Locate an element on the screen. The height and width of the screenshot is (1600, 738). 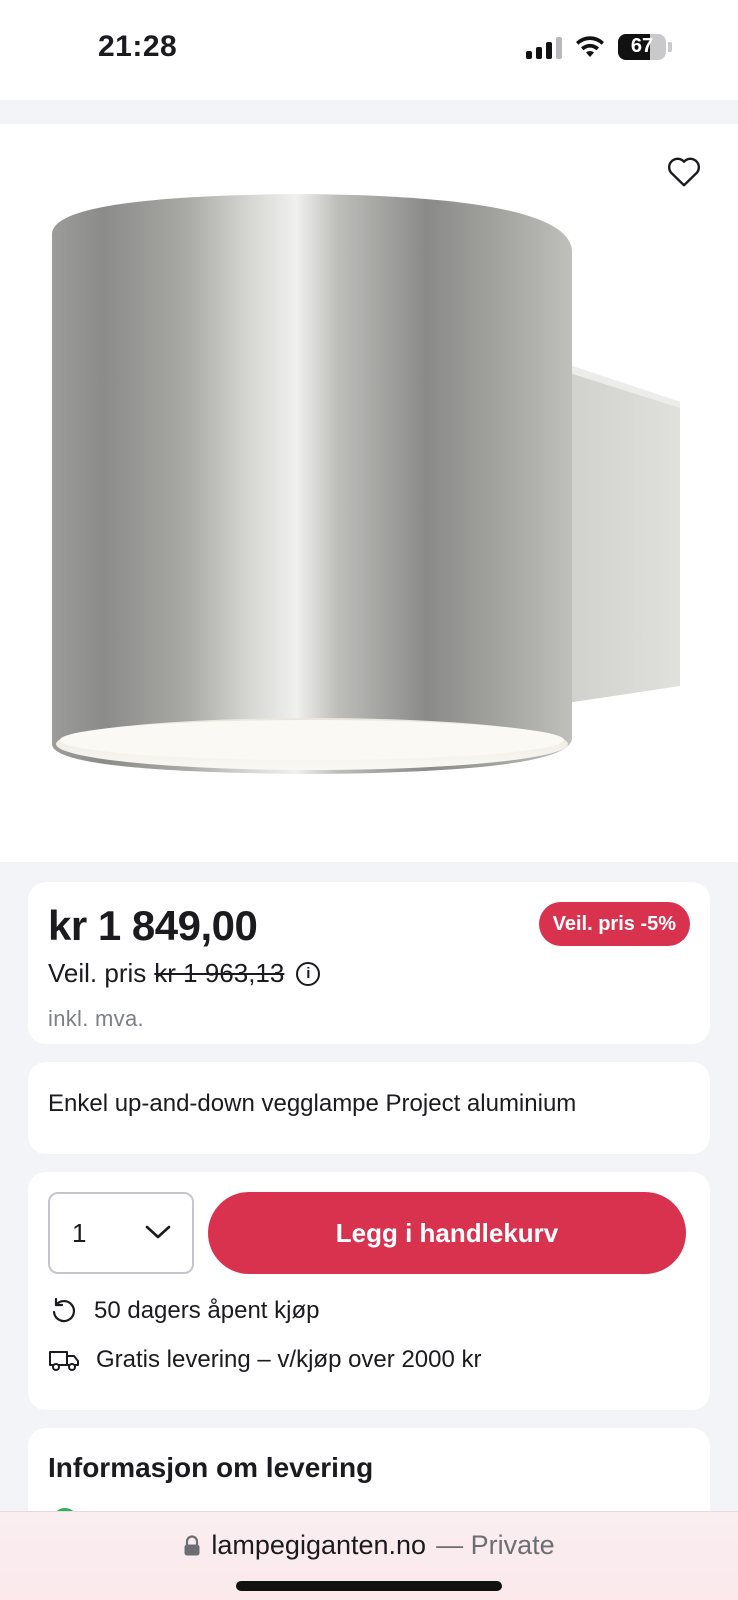
wifi-icon is located at coordinates (590, 46).